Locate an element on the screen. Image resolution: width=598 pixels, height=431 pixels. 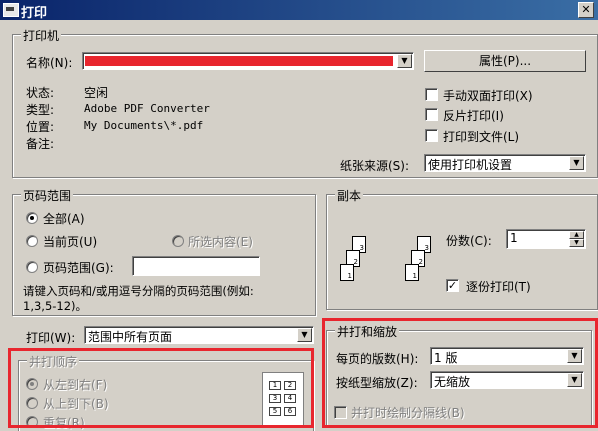
close-button: ✕ is located at coordinates (586, 10).